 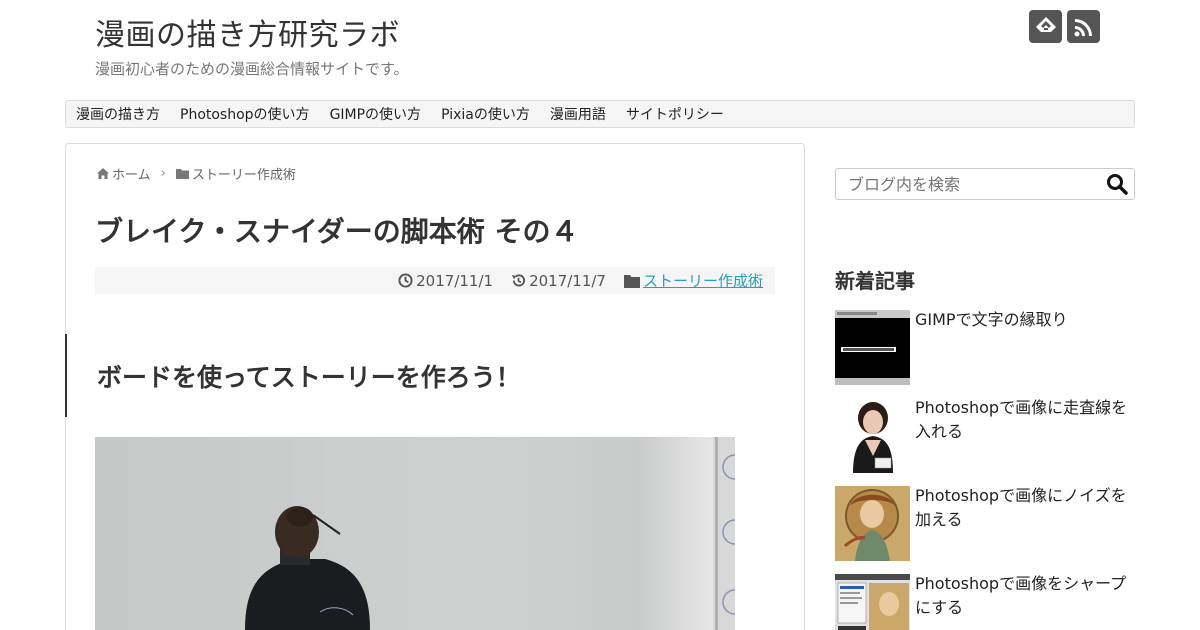 I want to click on recent-post-title: Photoshopで画像をシャープにする, so click(x=1022, y=596).